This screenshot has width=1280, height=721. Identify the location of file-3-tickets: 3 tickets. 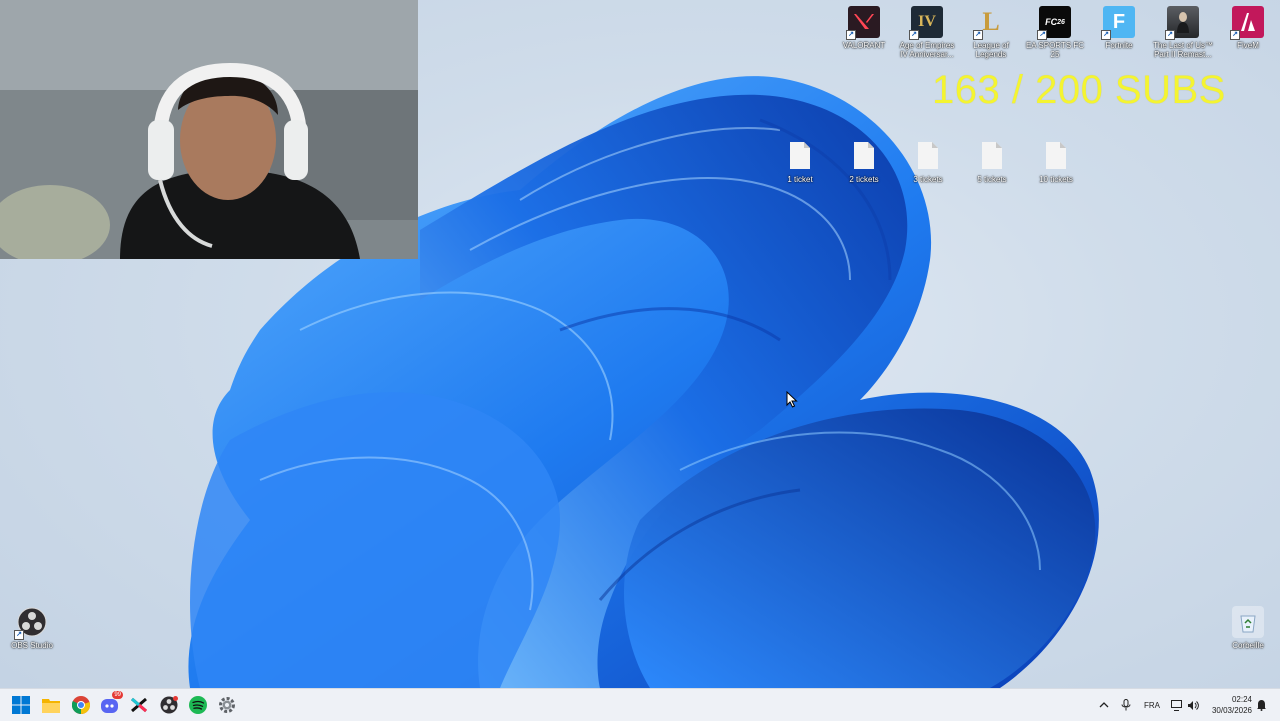
(928, 163).